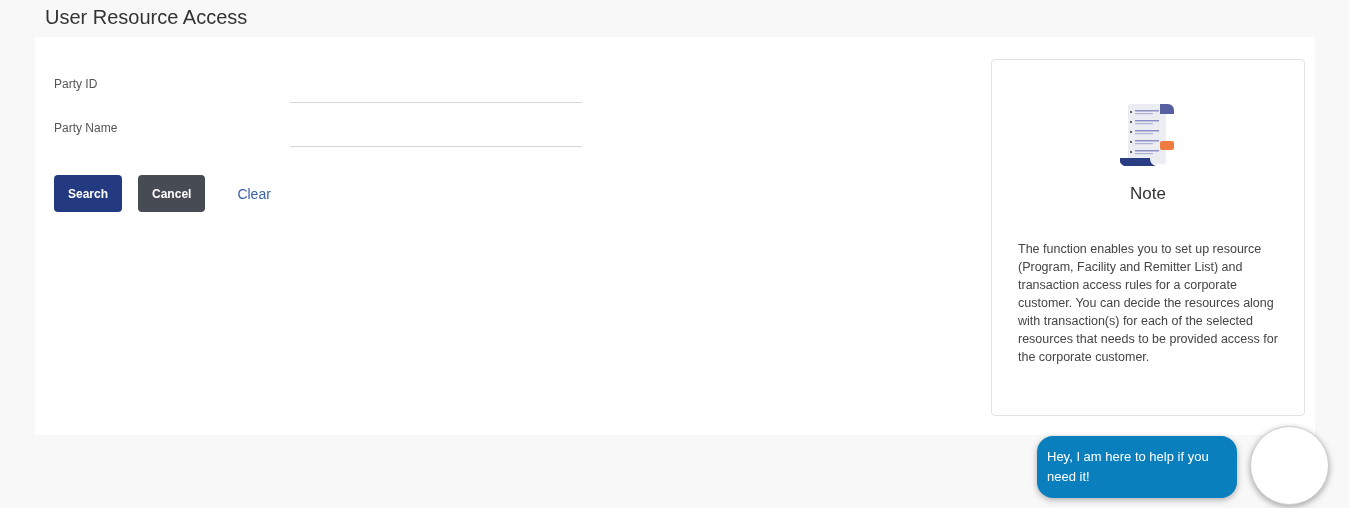  What do you see at coordinates (1289, 465) in the screenshot?
I see `chat-avatar` at bounding box center [1289, 465].